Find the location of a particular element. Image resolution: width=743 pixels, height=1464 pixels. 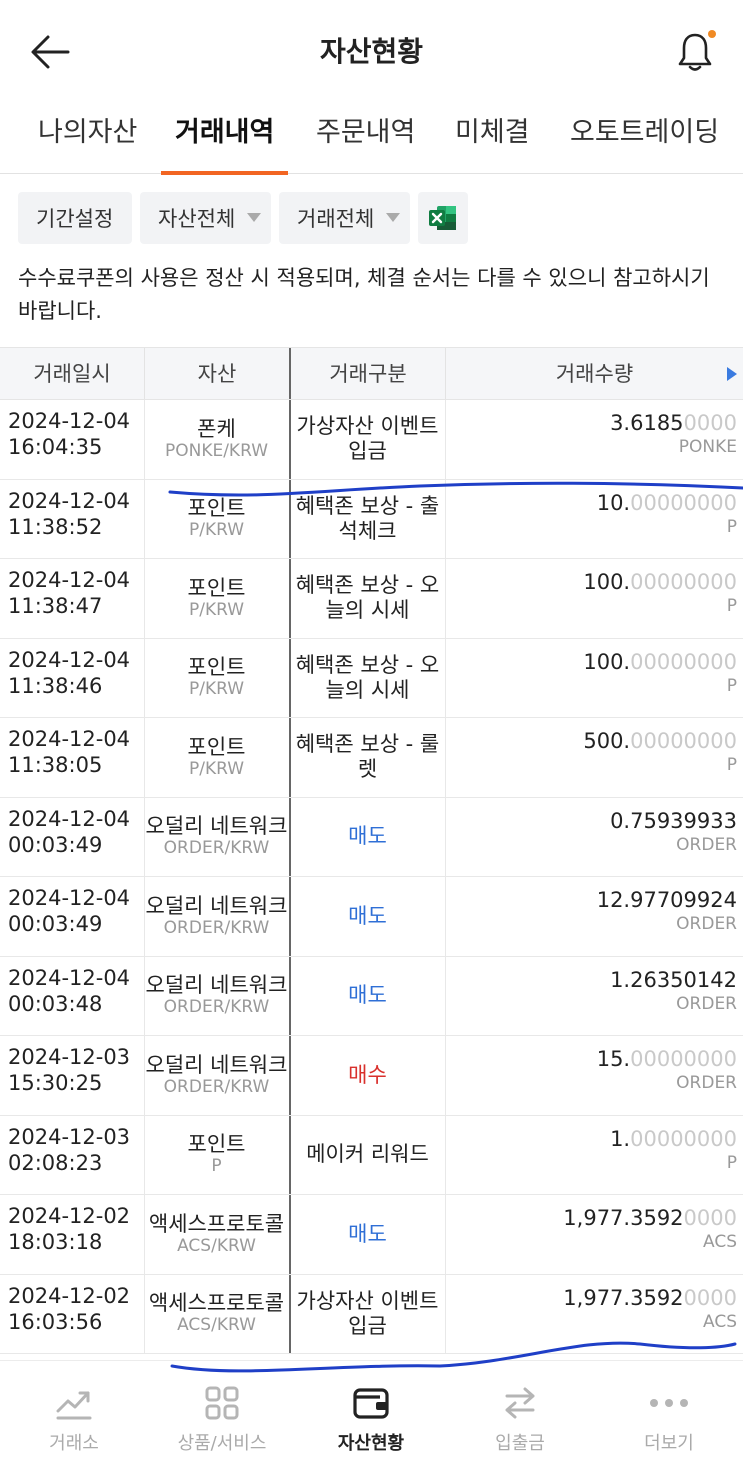

row-trade-type: 매수 is located at coordinates (367, 1074).